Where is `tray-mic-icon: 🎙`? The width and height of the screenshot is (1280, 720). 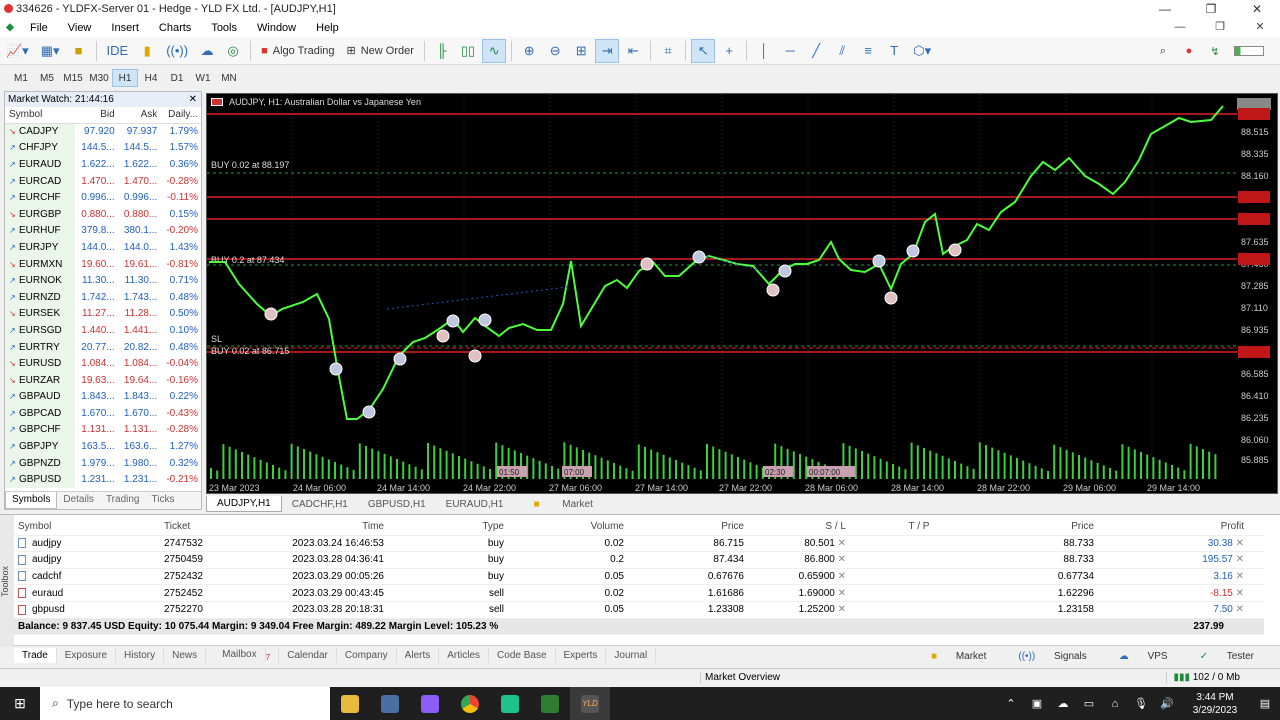 tray-mic-icon: 🎙 is located at coordinates (1141, 703).